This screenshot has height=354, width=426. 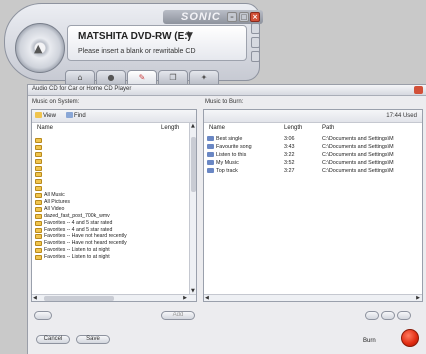 I want to click on scroll-up-icon: ▲, so click(x=193, y=126).